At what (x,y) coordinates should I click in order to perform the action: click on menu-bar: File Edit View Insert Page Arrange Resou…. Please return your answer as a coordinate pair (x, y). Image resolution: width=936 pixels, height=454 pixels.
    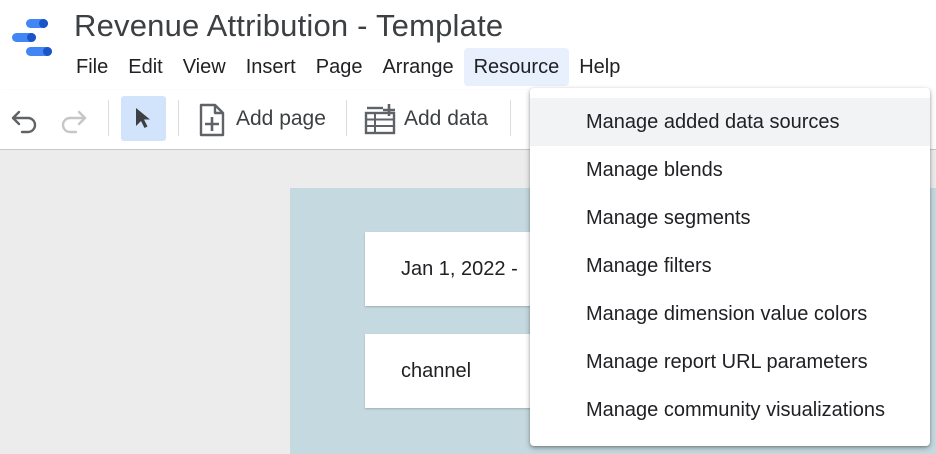
    Looking at the image, I should click on (348, 67).